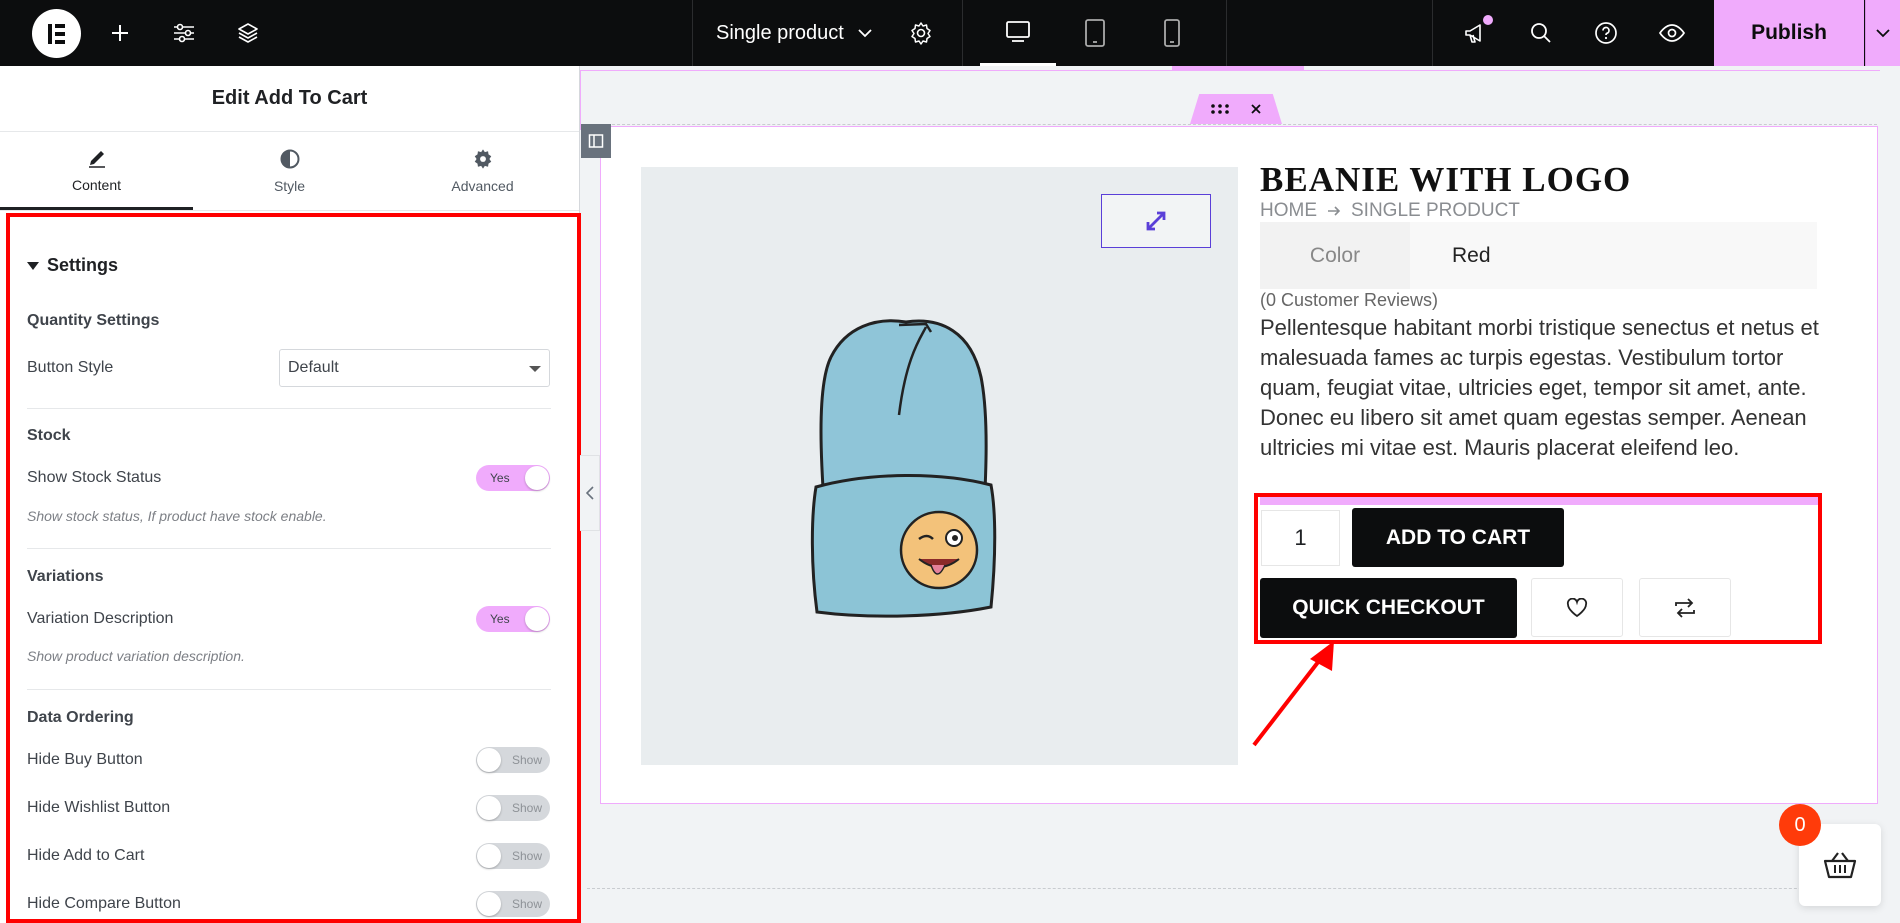 The height and width of the screenshot is (923, 1900). Describe the element at coordinates (1388, 608) in the screenshot. I see `quick-checkout-button: QUICK CHECKOUT` at that location.